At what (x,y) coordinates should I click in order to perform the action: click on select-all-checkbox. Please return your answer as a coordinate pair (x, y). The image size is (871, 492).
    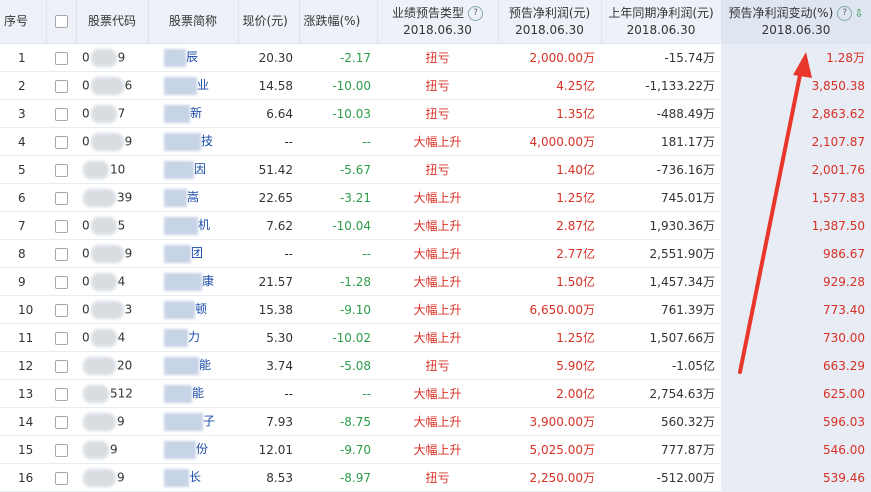
    Looking at the image, I should click on (61, 21).